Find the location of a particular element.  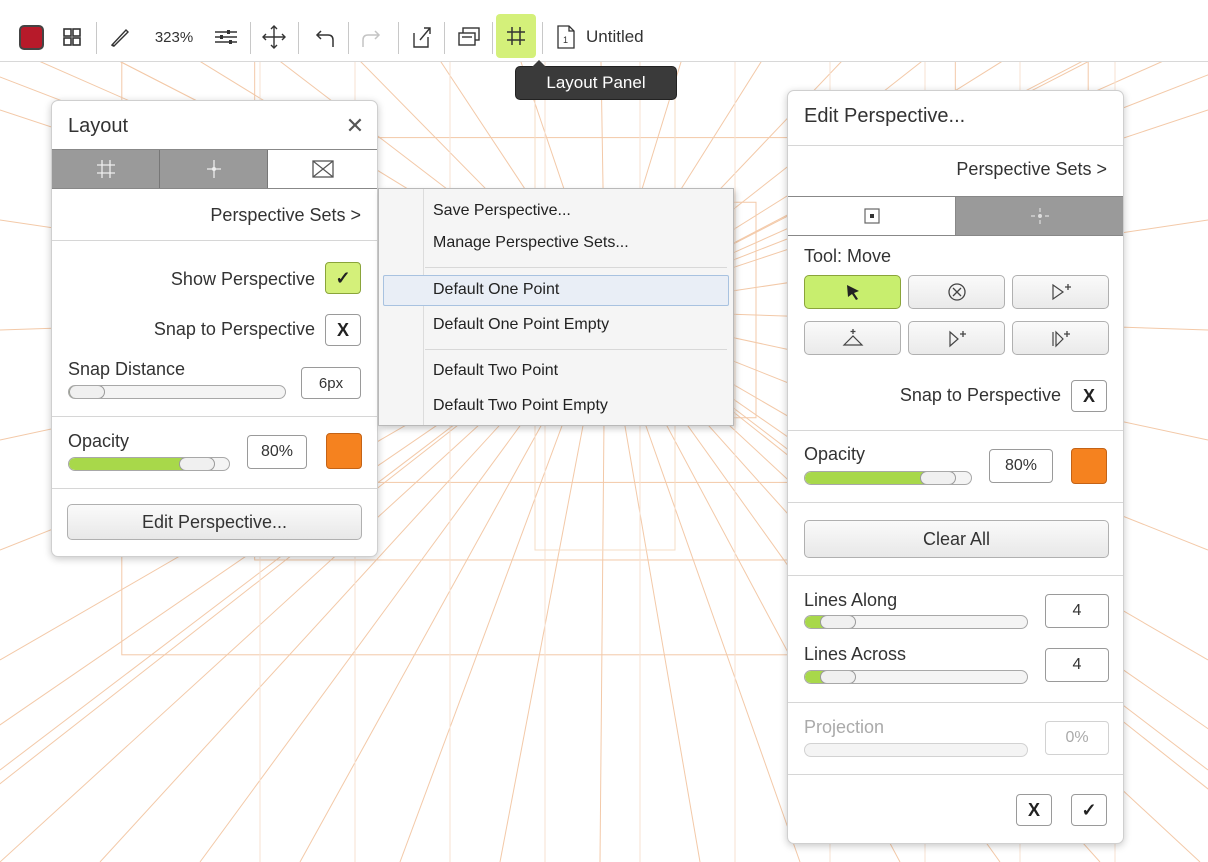

tool-label: Tool: Move is located at coordinates (848, 256).